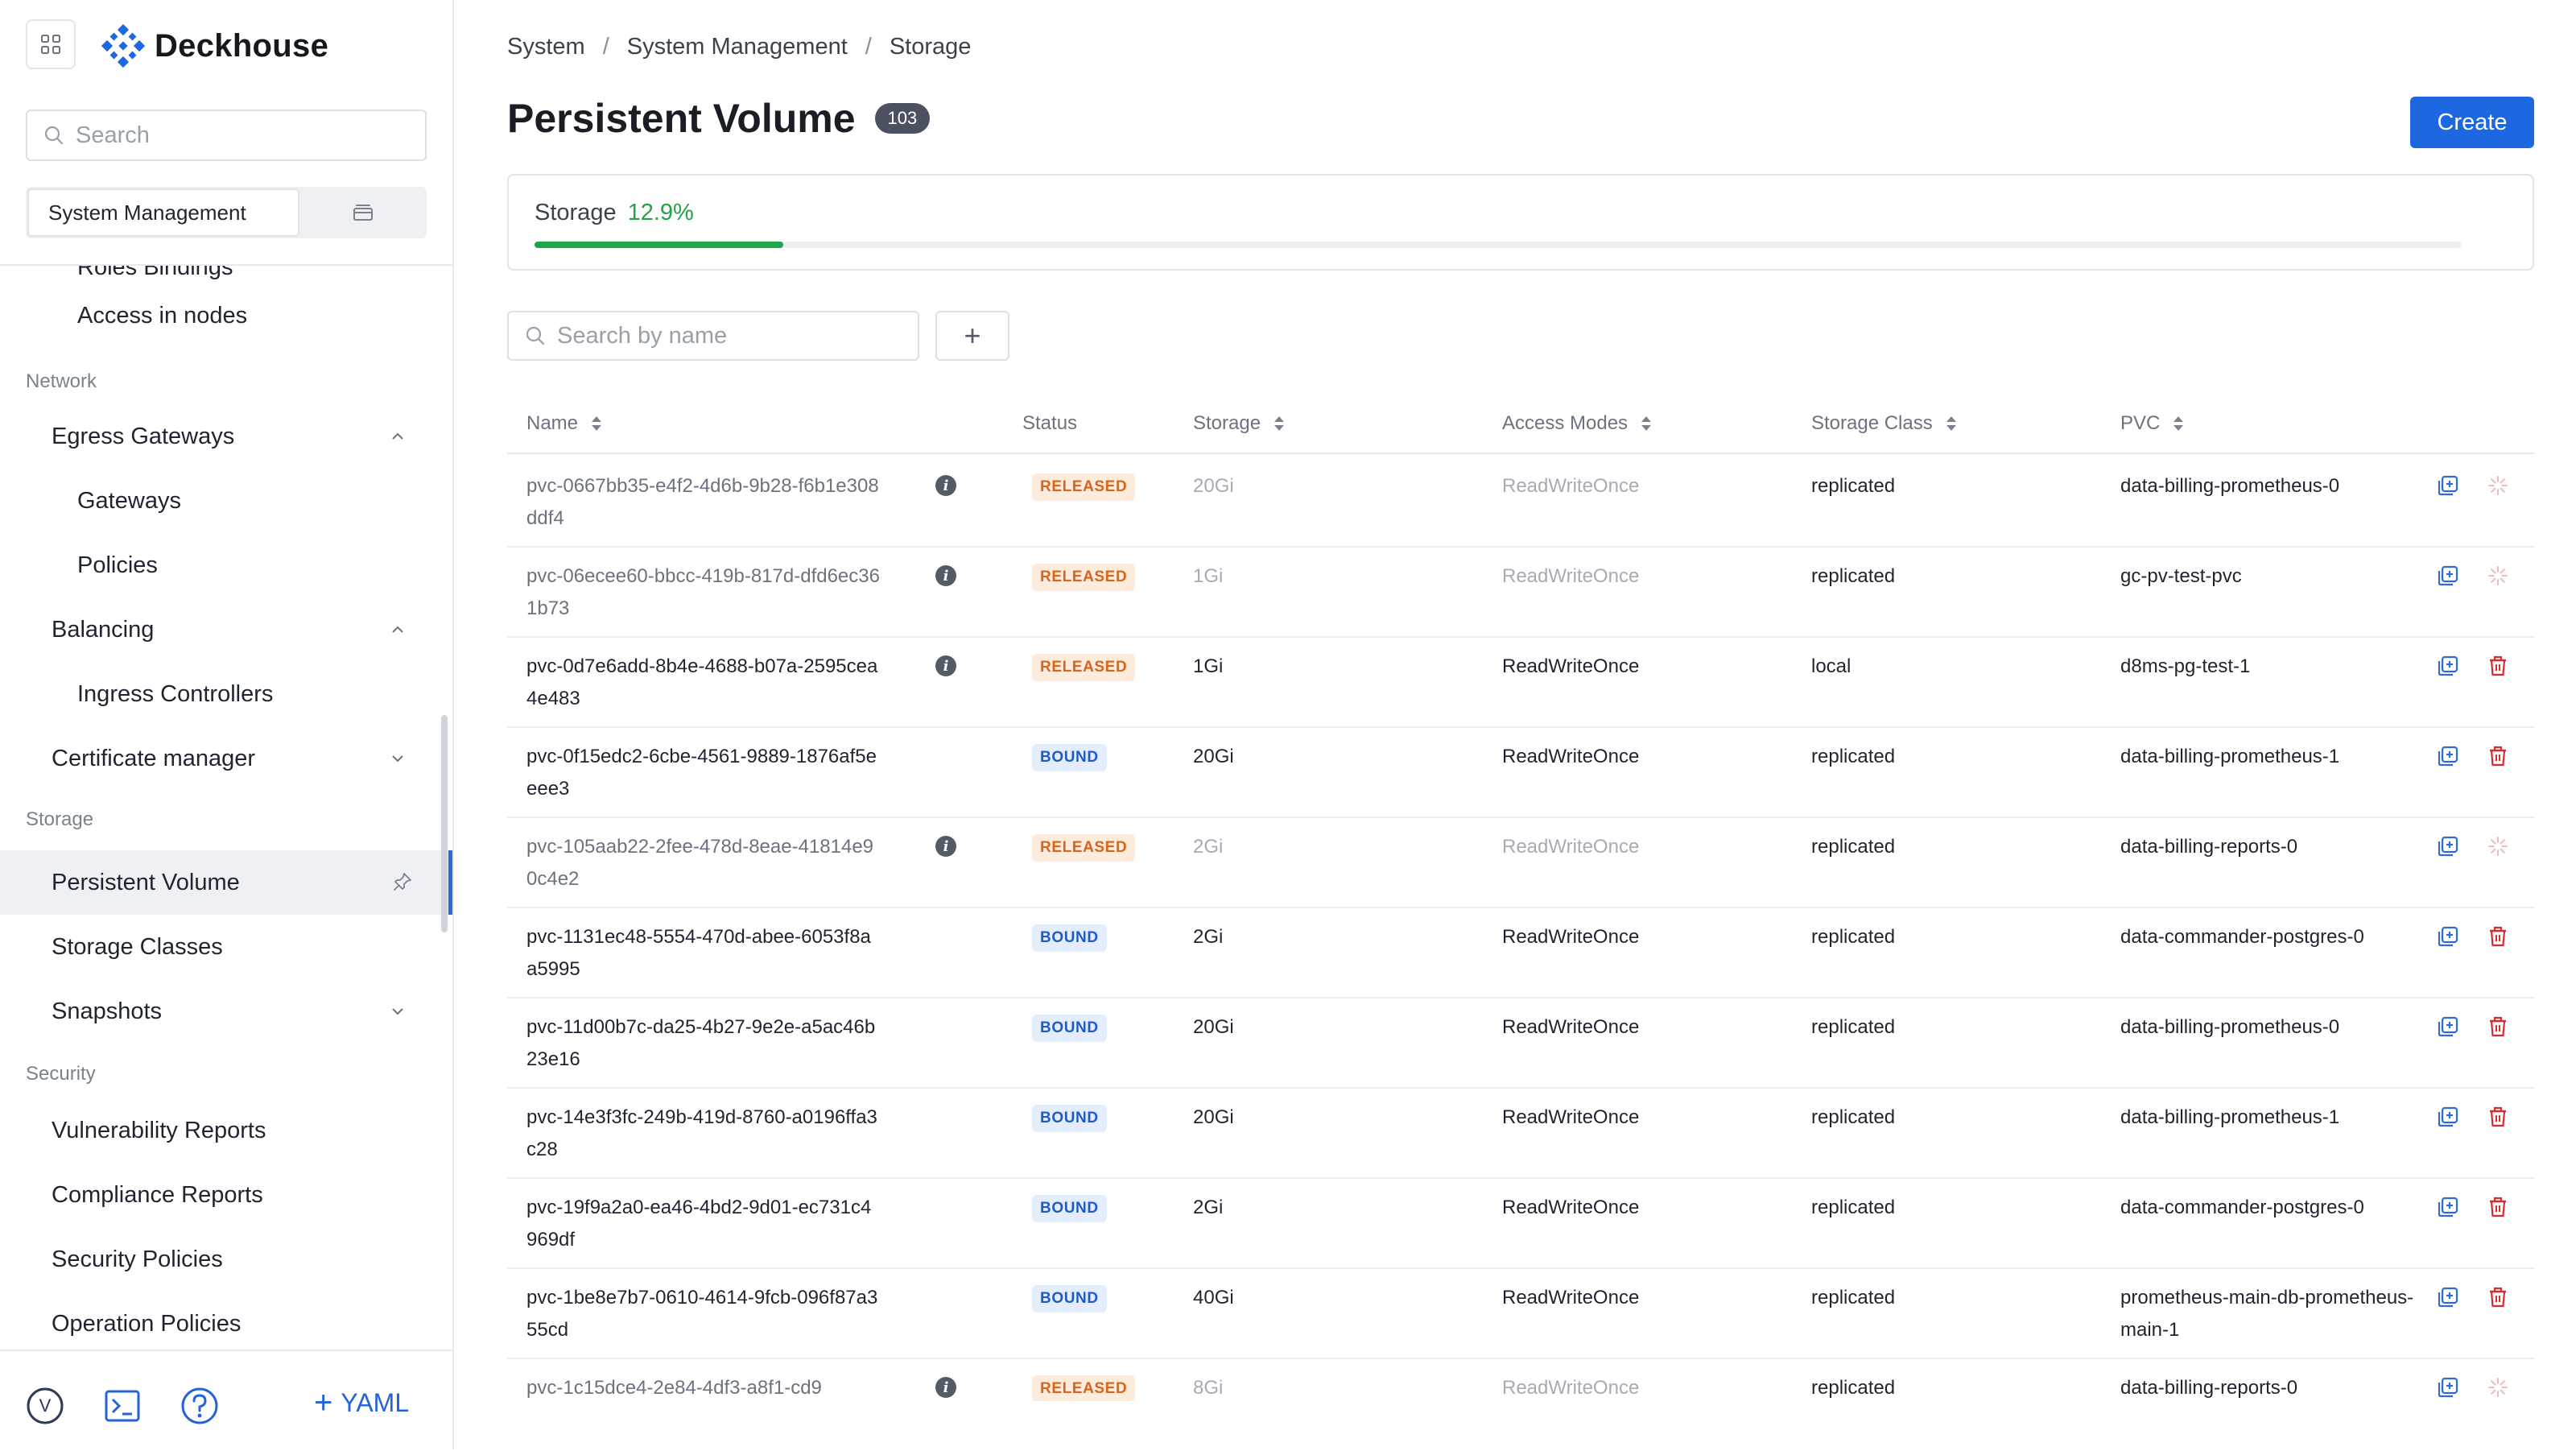 This screenshot has width=2576, height=1451. I want to click on pv-name: pvc-0667bb35-e4f2-4d6b-9b28-f6b1e308ddf4, so click(703, 503).